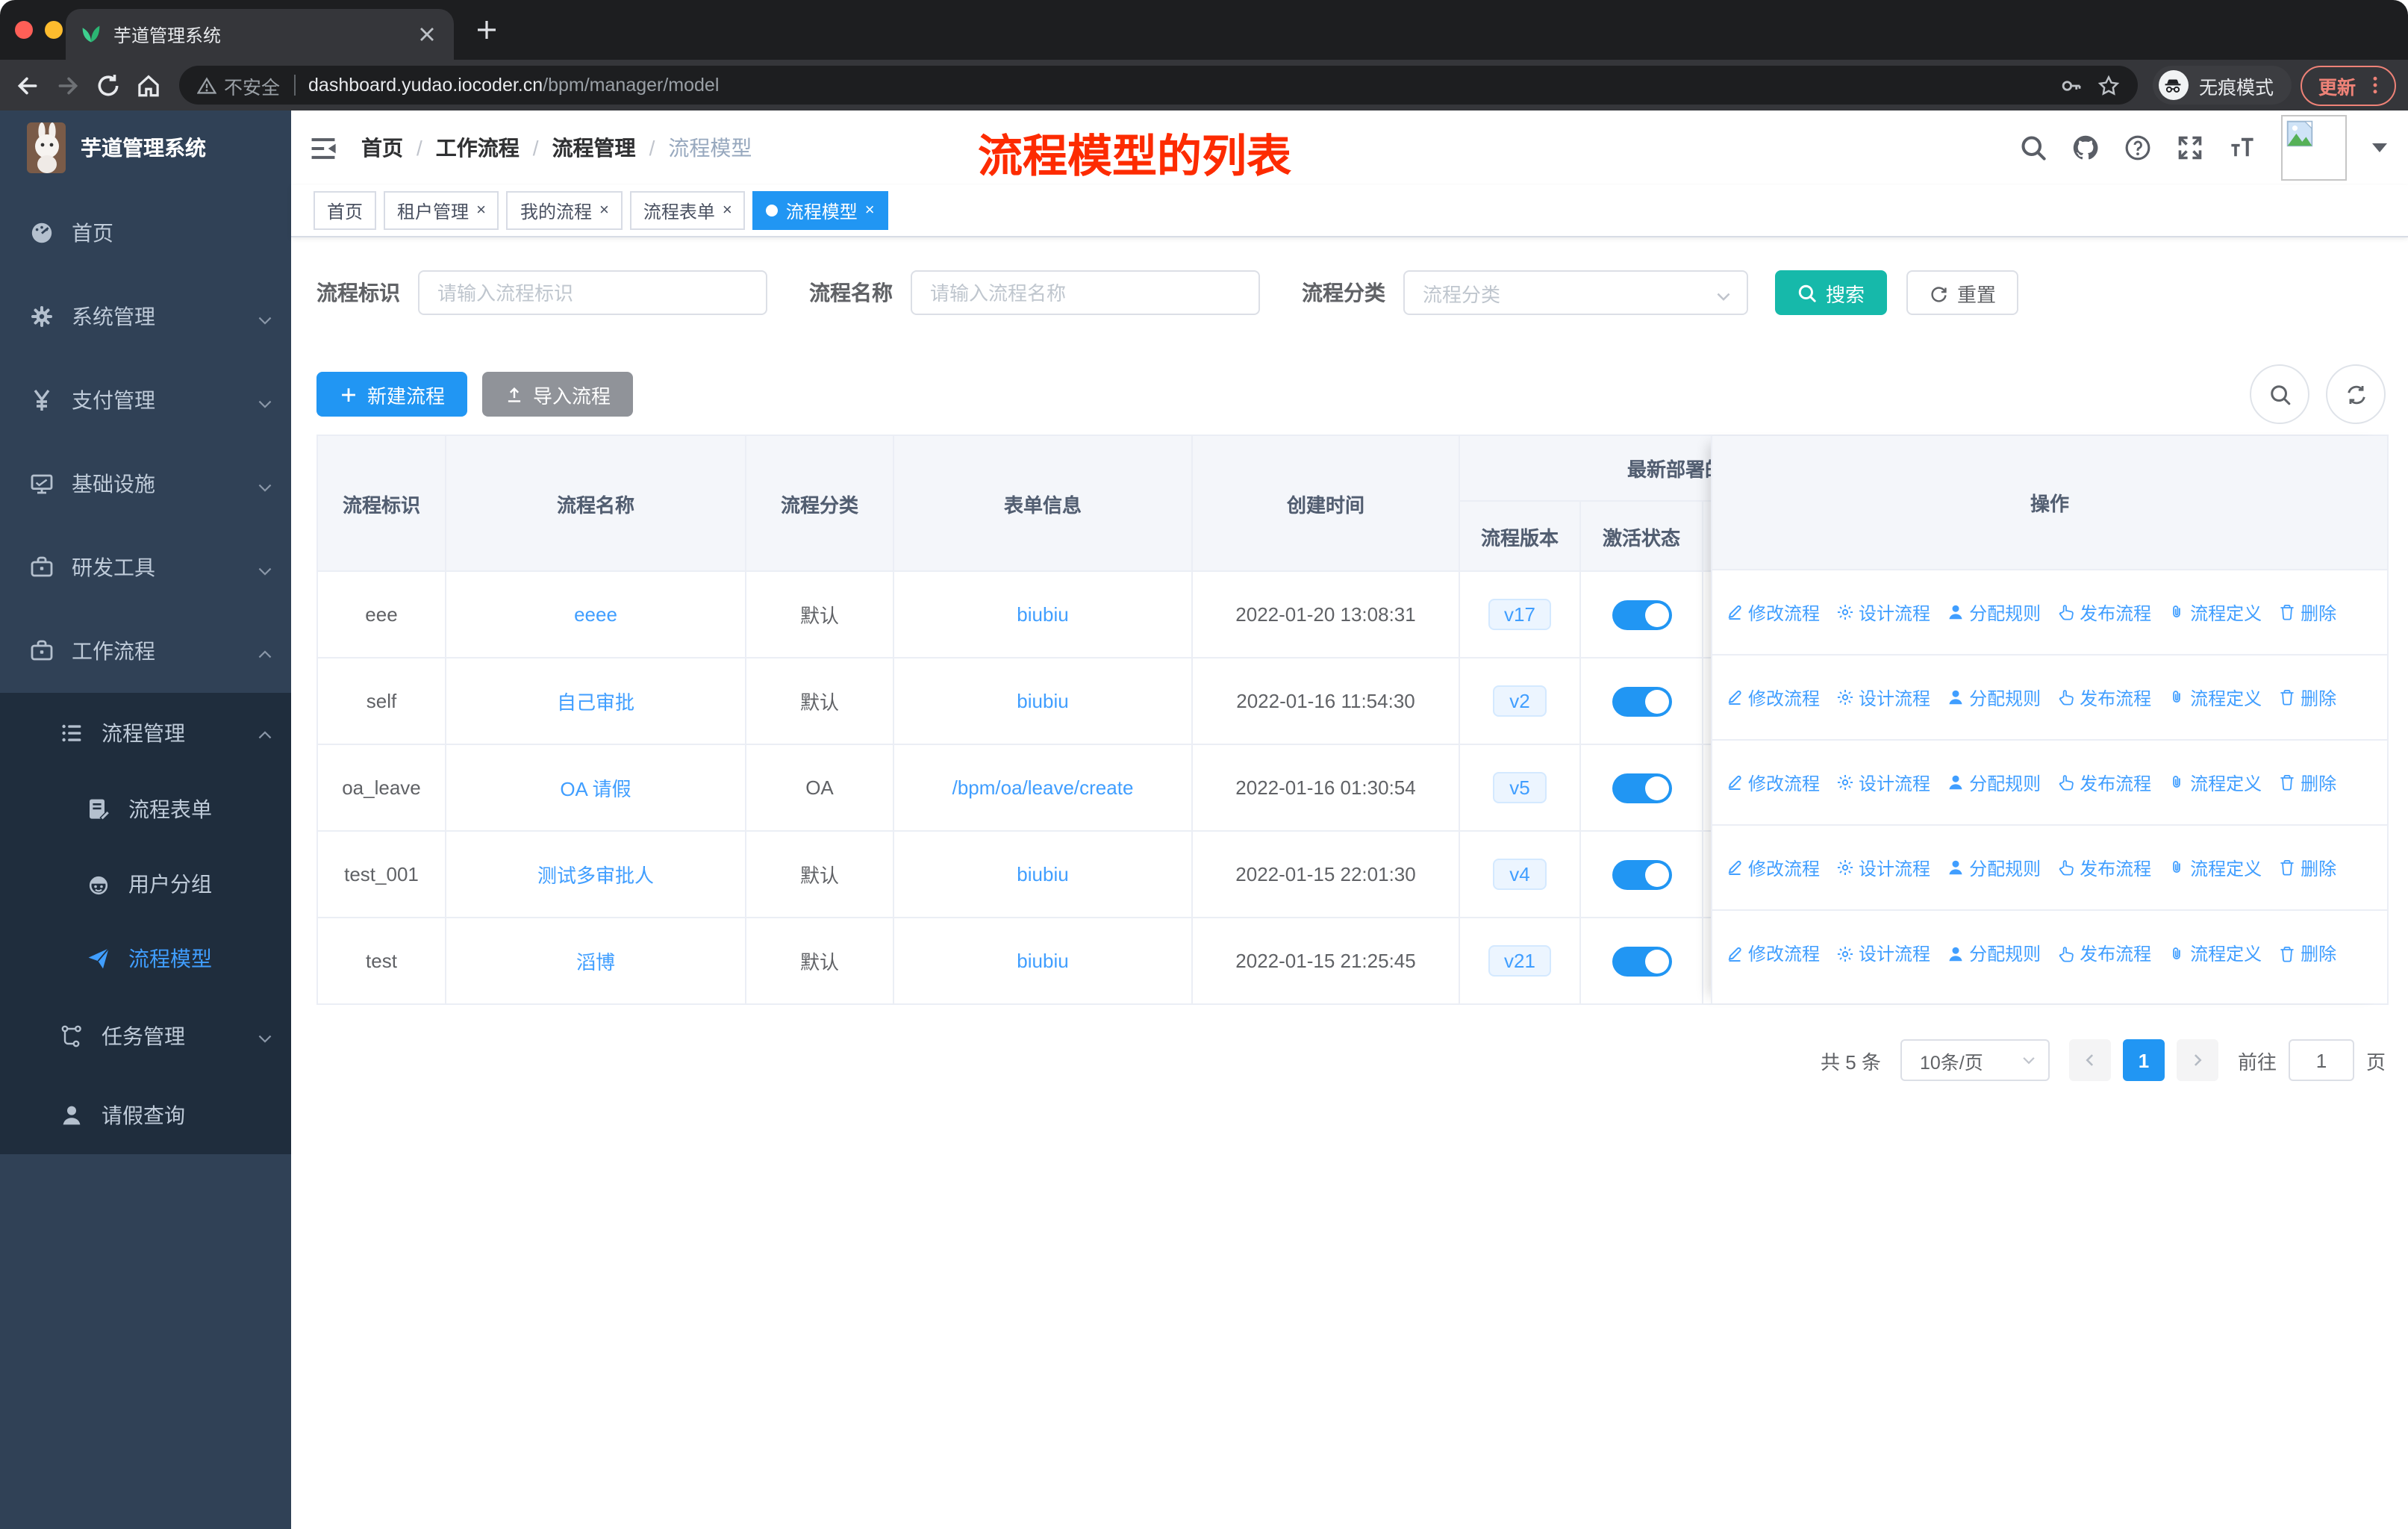  Describe the element at coordinates (2143, 1060) in the screenshot. I see `current-page-button: 1` at that location.